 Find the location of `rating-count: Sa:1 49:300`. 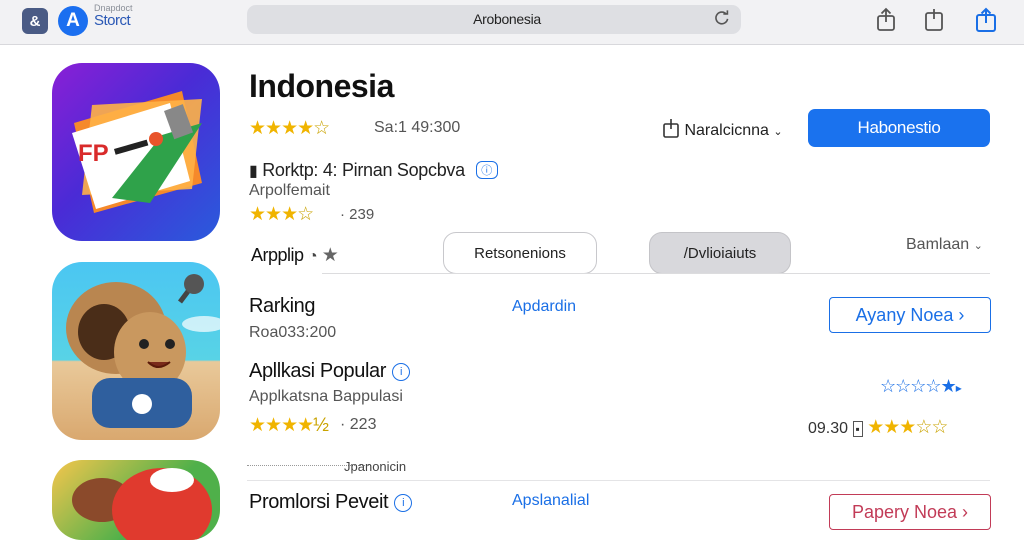

rating-count: Sa:1 49:300 is located at coordinates (417, 127).